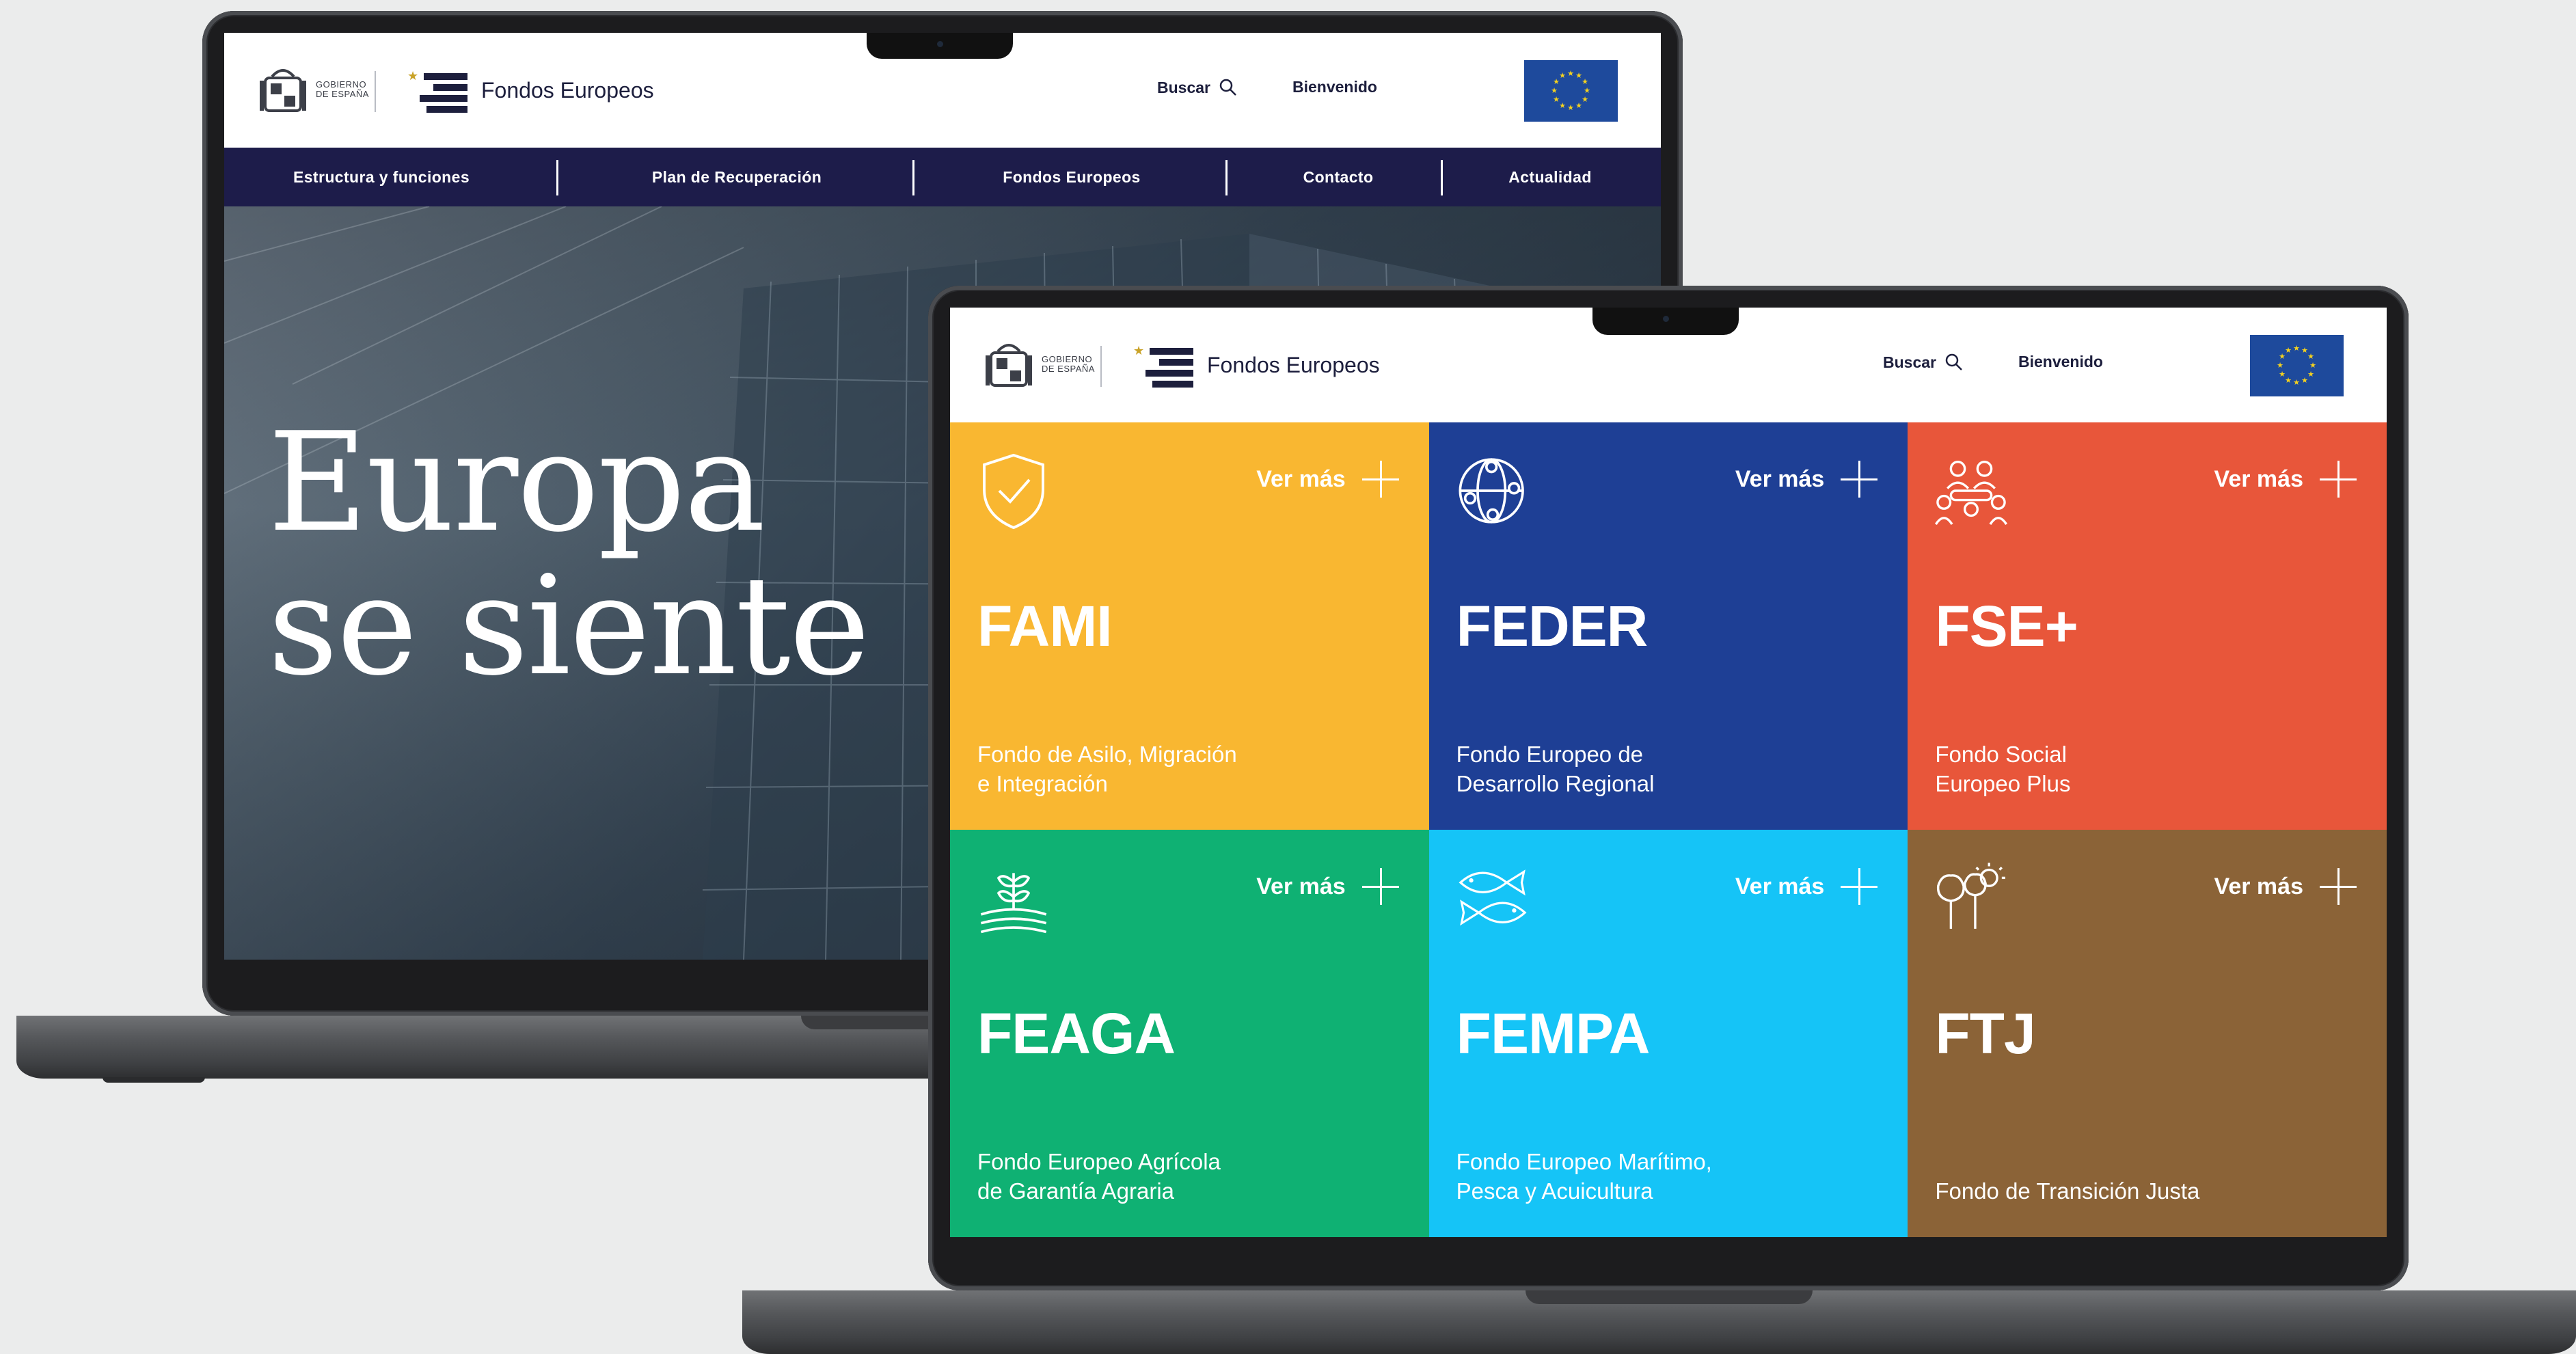 The height and width of the screenshot is (1354, 2576). What do you see at coordinates (2148, 1033) in the screenshot?
I see `fund-card-ftj: Ver más FTJ Fondo de Transición Justa` at bounding box center [2148, 1033].